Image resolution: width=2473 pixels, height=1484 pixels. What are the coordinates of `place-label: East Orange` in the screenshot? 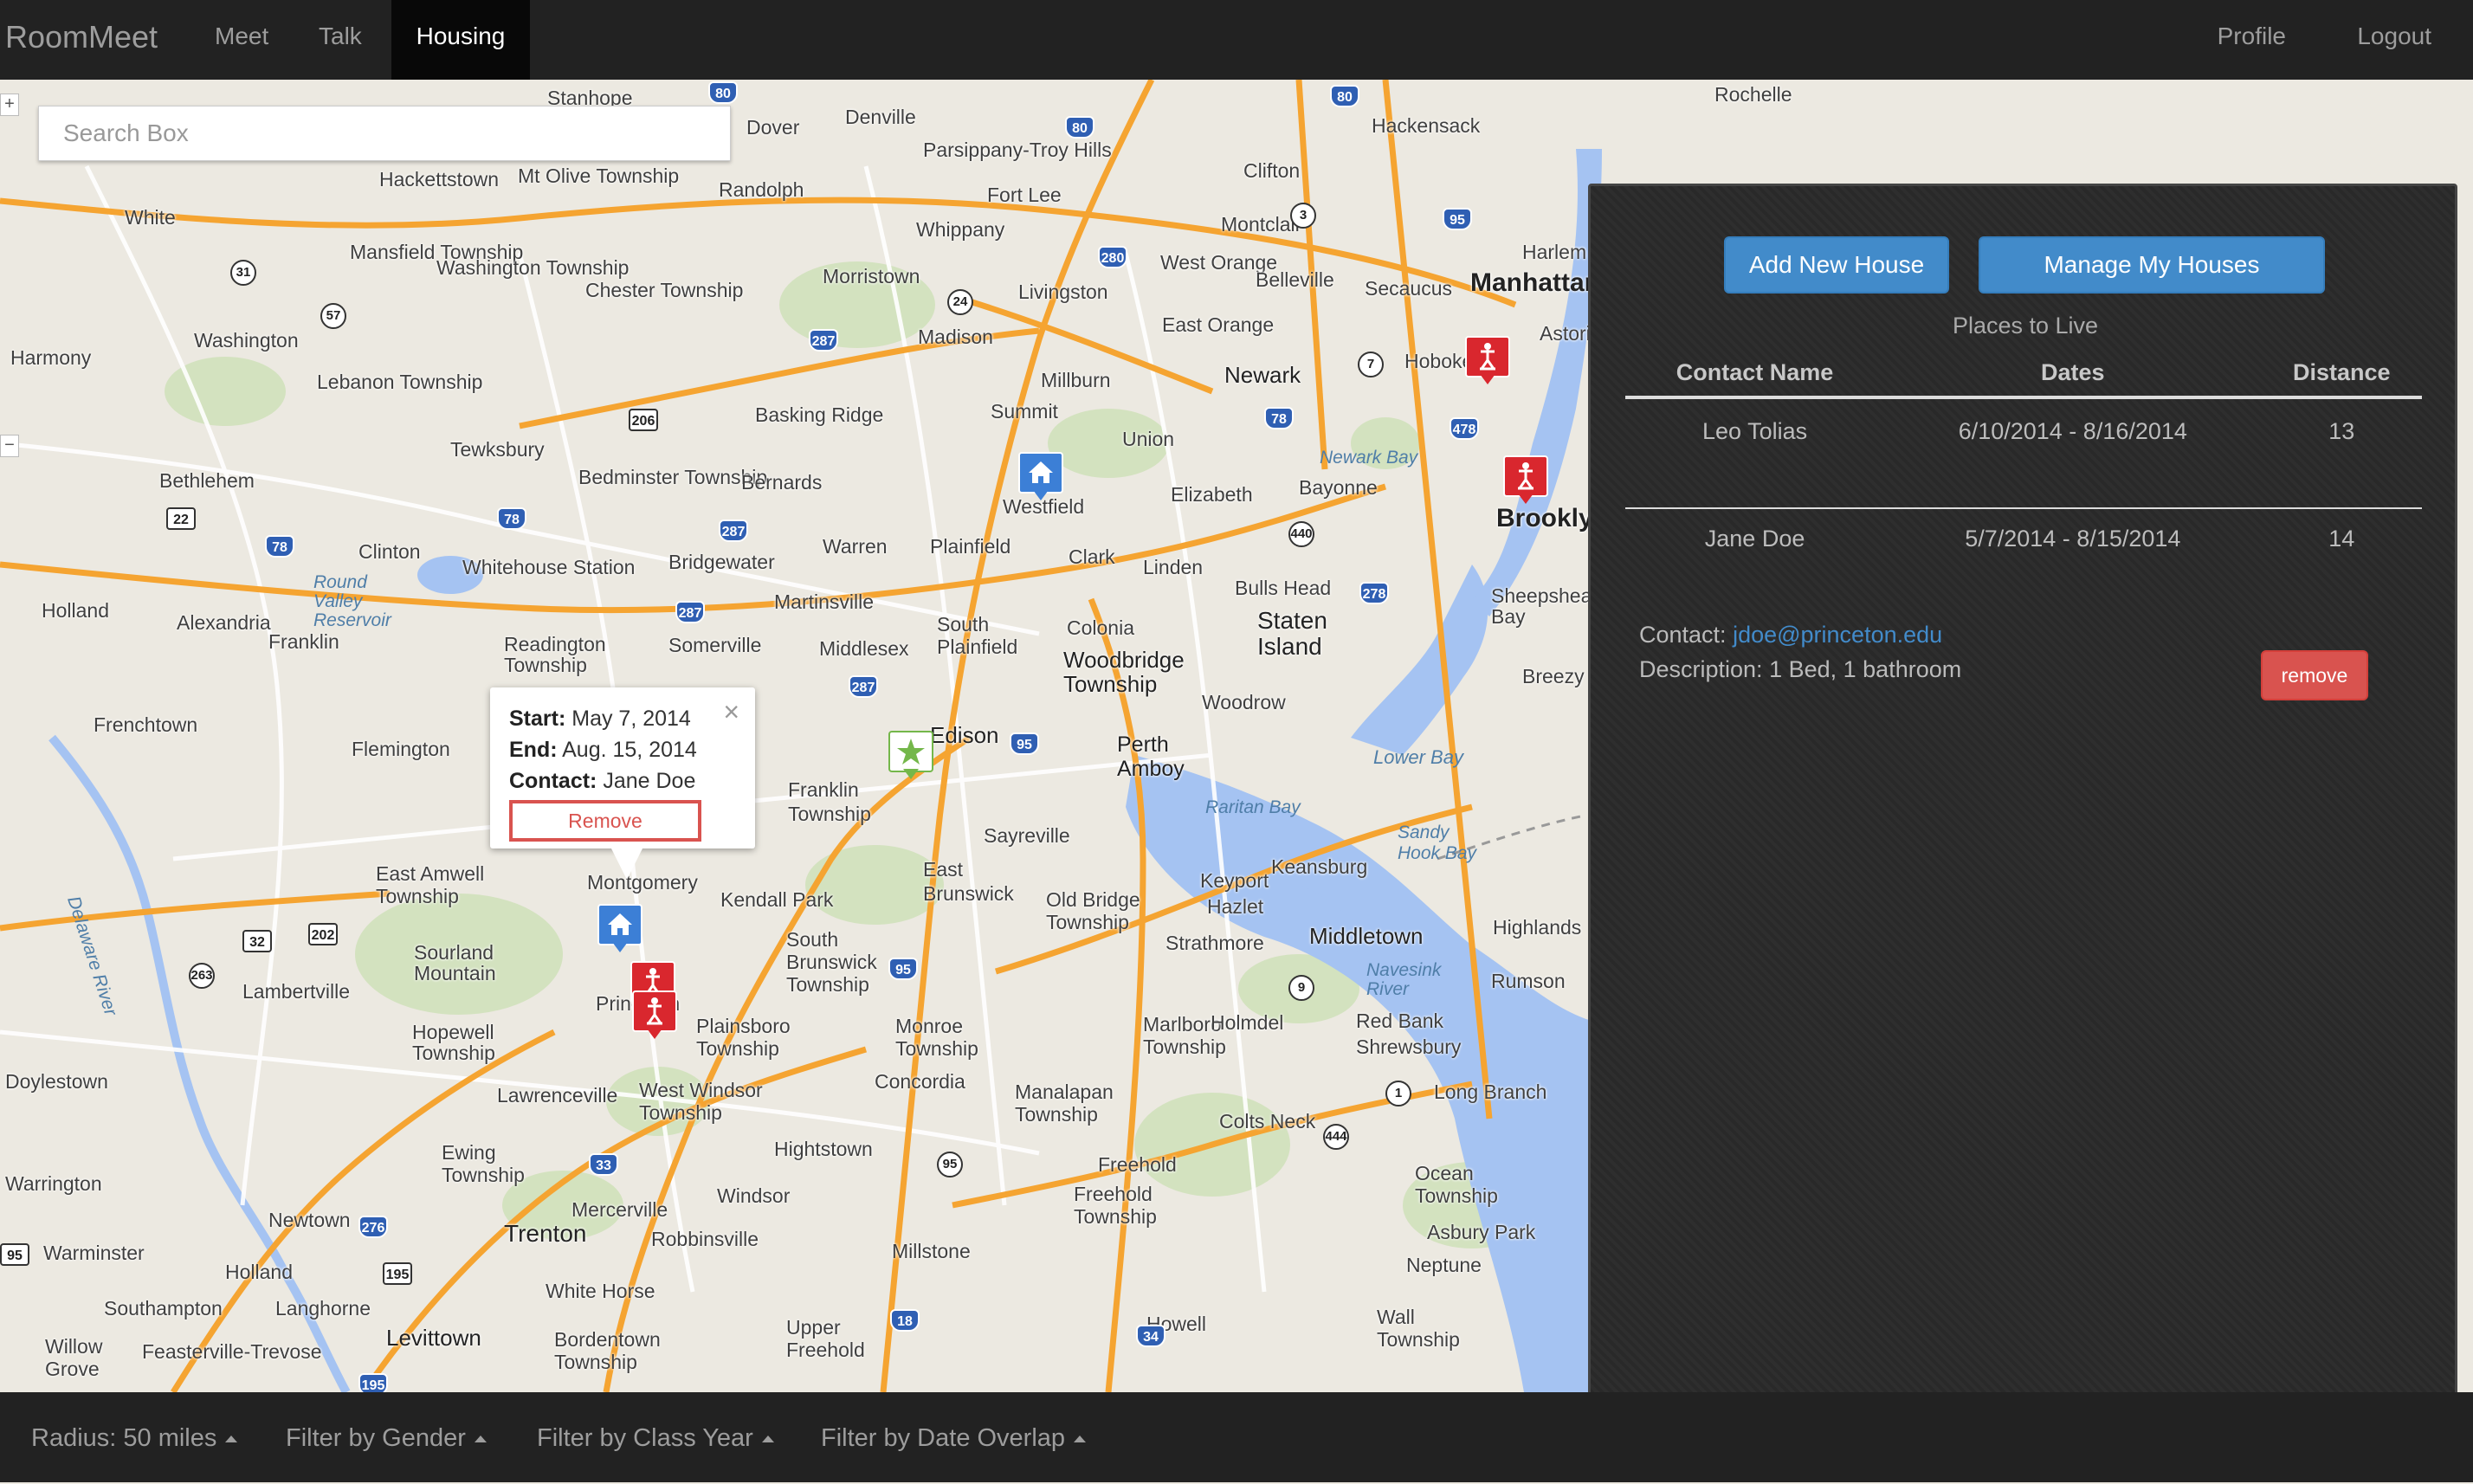 It's located at (1218, 324).